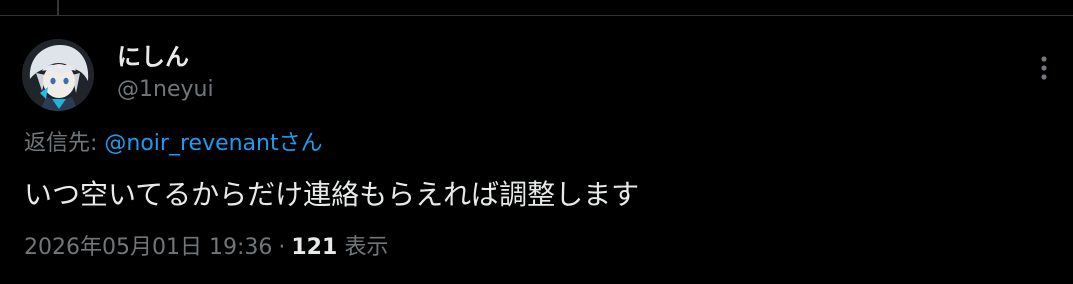 This screenshot has height=284, width=1073. What do you see at coordinates (64, 143) in the screenshot?
I see `reply-prefix-label: 返信先:` at bounding box center [64, 143].